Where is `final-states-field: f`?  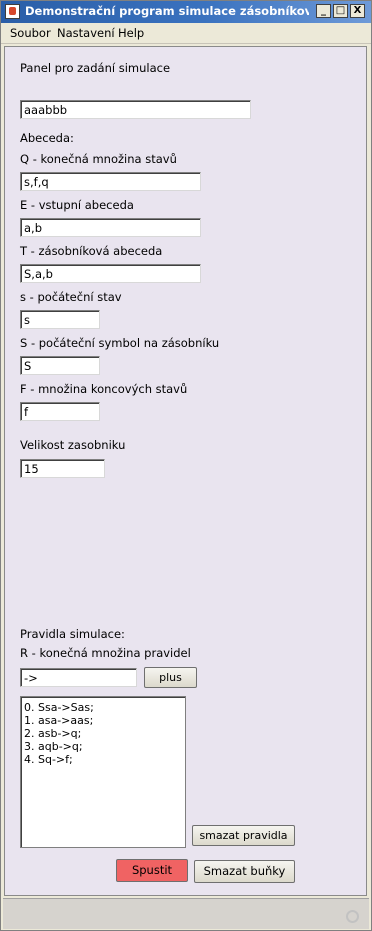 final-states-field: f is located at coordinates (60, 411).